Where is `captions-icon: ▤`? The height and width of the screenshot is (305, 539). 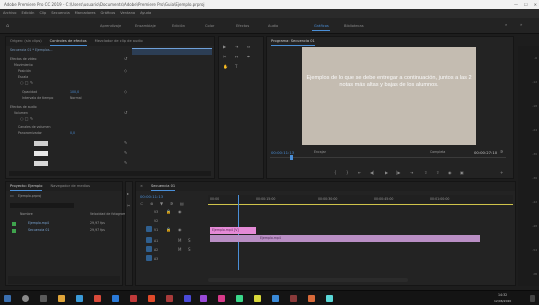
captions-icon: ▤ is located at coordinates (182, 204).